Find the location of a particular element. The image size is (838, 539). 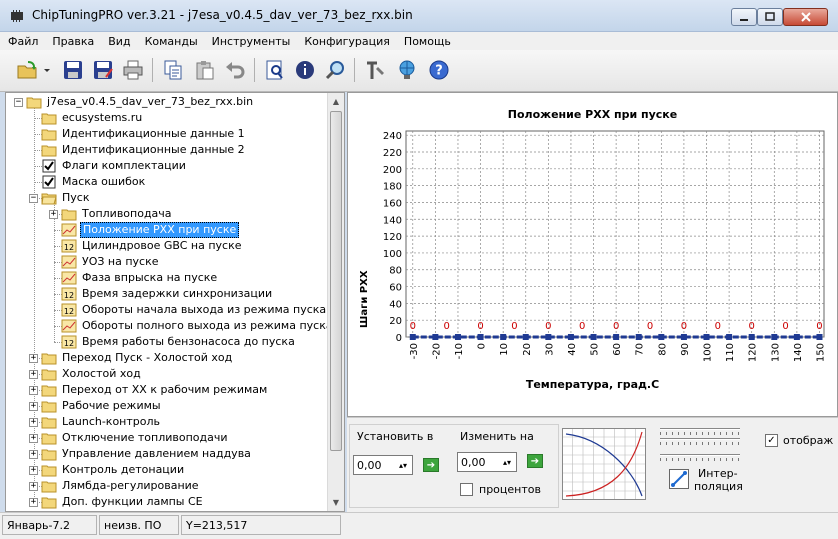

apply-change-button: ➔ is located at coordinates (535, 461).